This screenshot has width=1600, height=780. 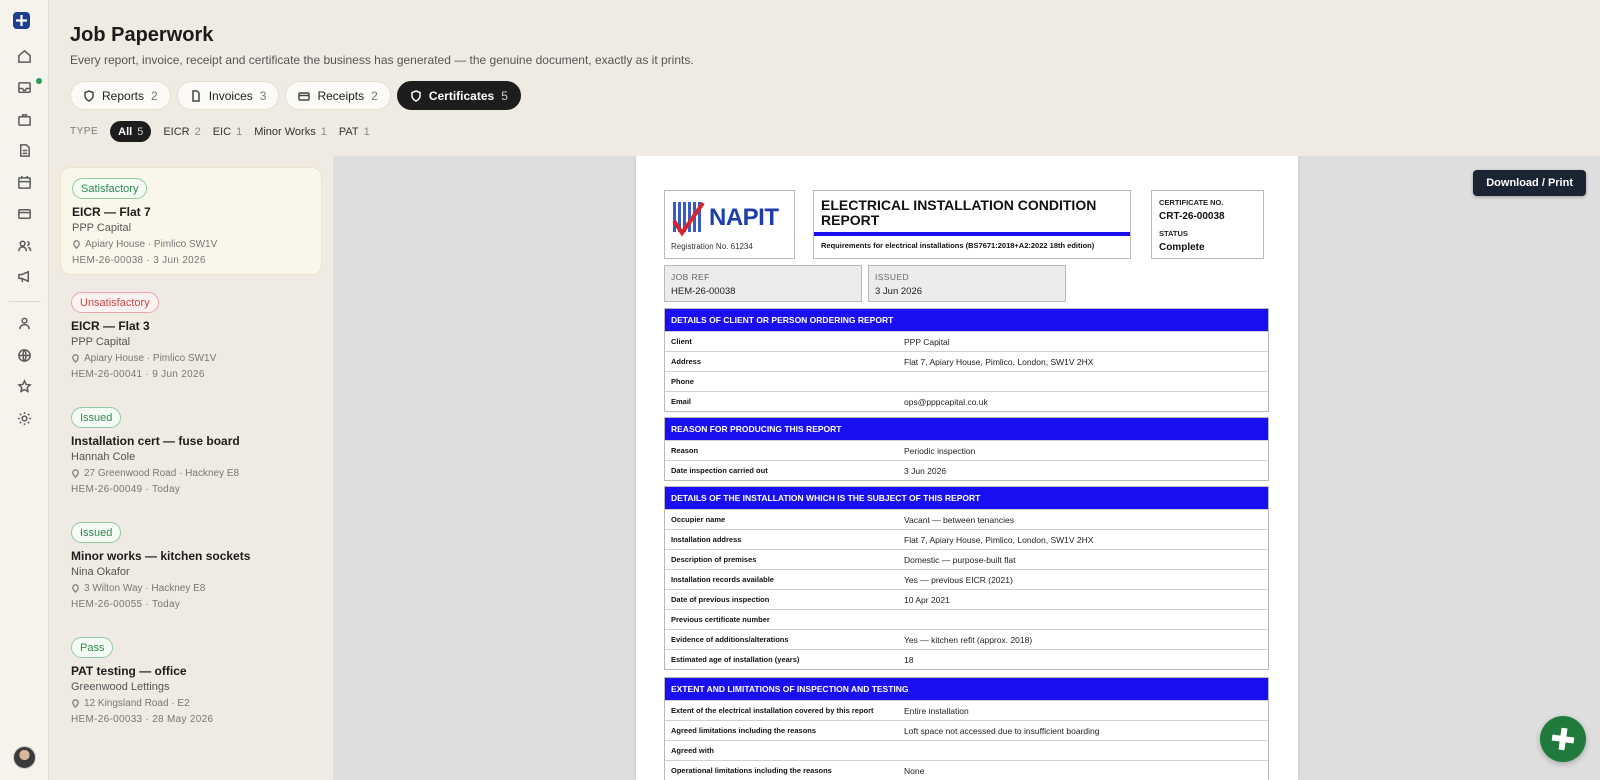 What do you see at coordinates (685, 450) in the screenshot?
I see `row-key: Reason` at bounding box center [685, 450].